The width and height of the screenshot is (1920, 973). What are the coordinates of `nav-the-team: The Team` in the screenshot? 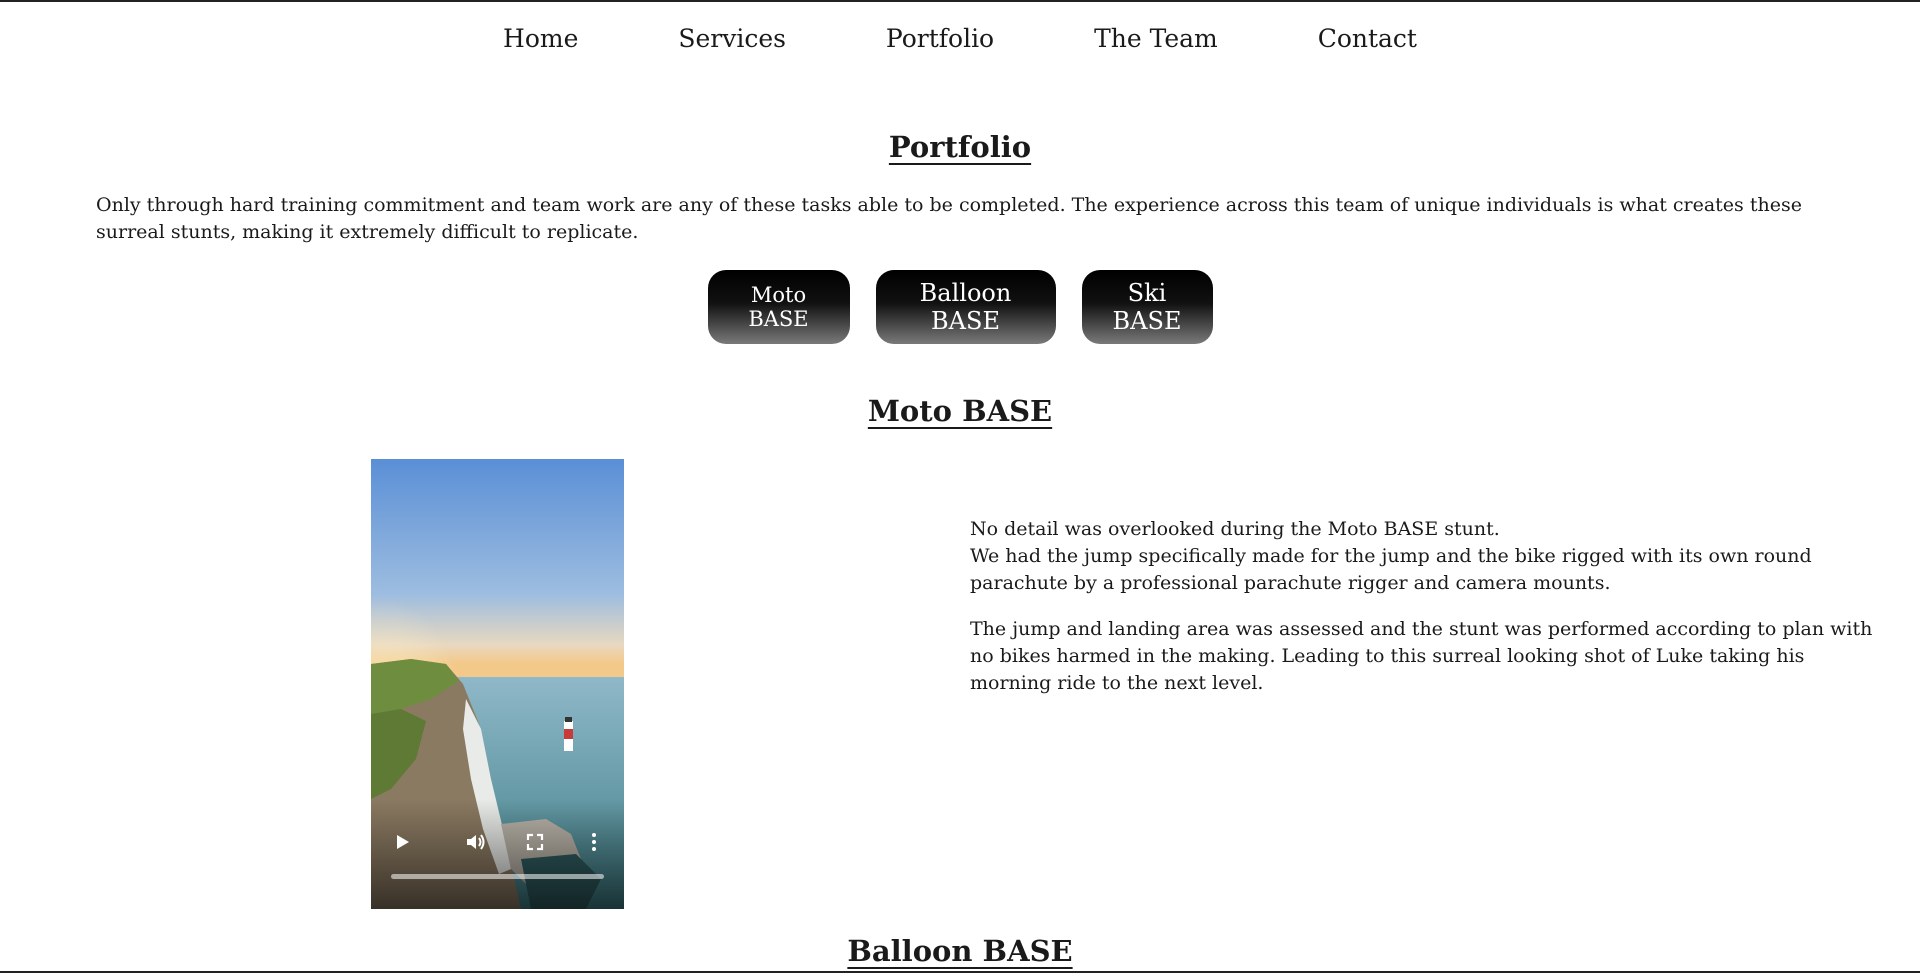 It's located at (1156, 38).